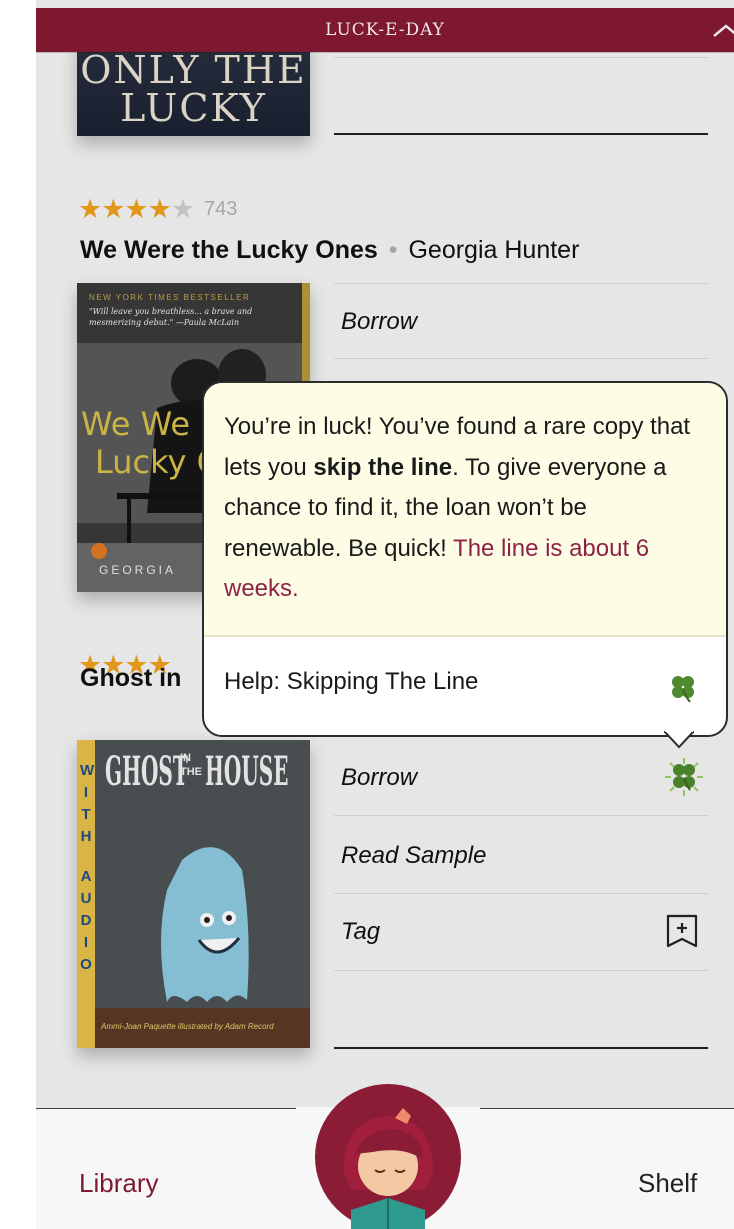 The height and width of the screenshot is (1229, 734). Describe the element at coordinates (383, 467) in the screenshot. I see `message-bold: skip the line` at that location.